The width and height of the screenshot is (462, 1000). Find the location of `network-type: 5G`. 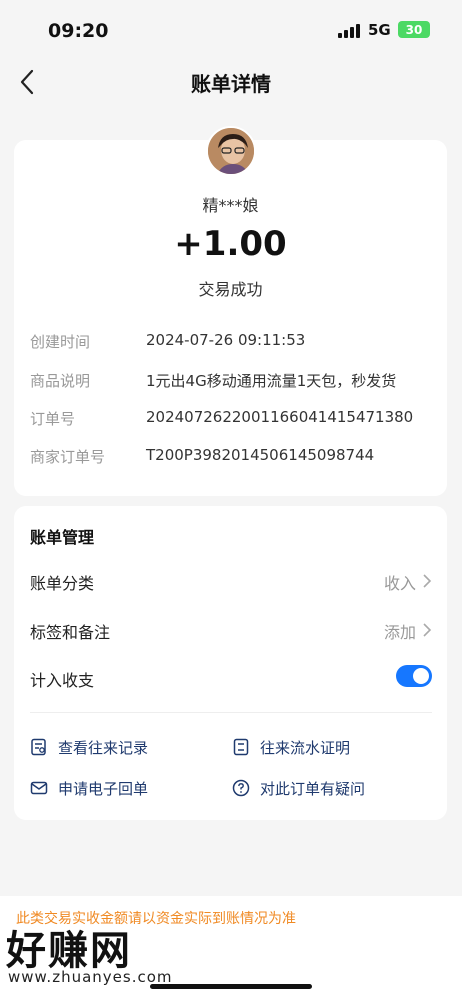

network-type: 5G is located at coordinates (379, 30).